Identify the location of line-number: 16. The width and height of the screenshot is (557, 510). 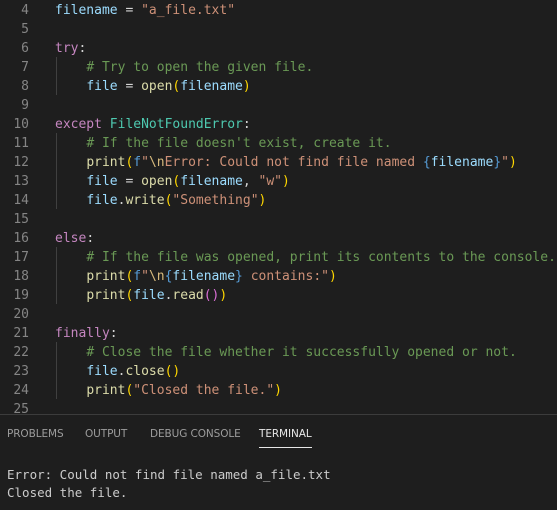
(21, 238).